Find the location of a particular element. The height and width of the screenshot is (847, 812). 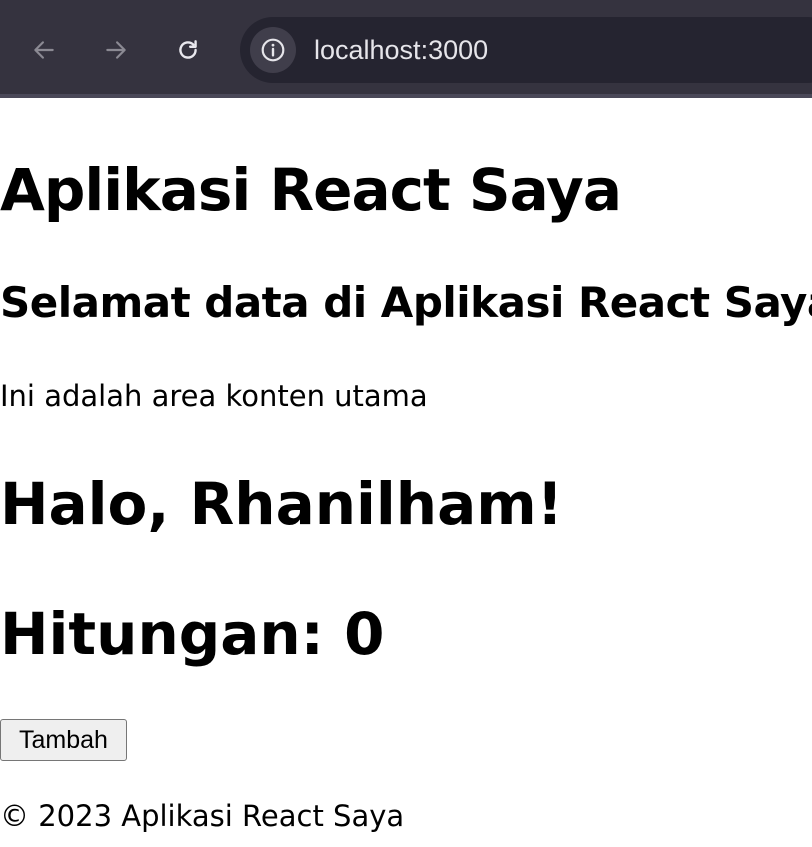

footer-text: © 2023 Aplikasi React Saya is located at coordinates (202, 816).